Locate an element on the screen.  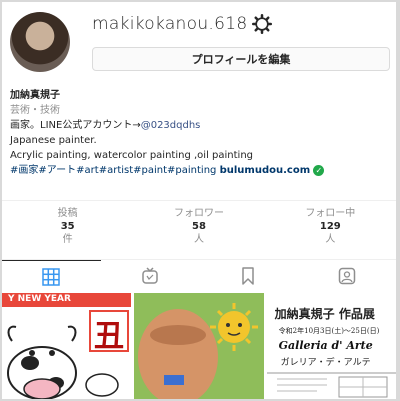
tagged-icon is located at coordinates (346, 276).